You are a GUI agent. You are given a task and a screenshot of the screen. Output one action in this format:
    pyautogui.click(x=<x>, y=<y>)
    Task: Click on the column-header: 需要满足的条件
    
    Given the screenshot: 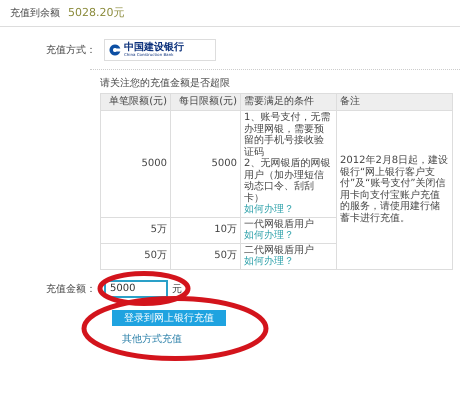 What is the action you would take?
    pyautogui.click(x=288, y=102)
    